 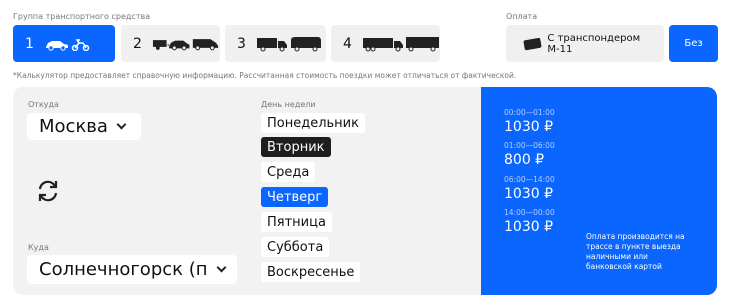 I want to click on from-select: Москва, so click(x=84, y=126).